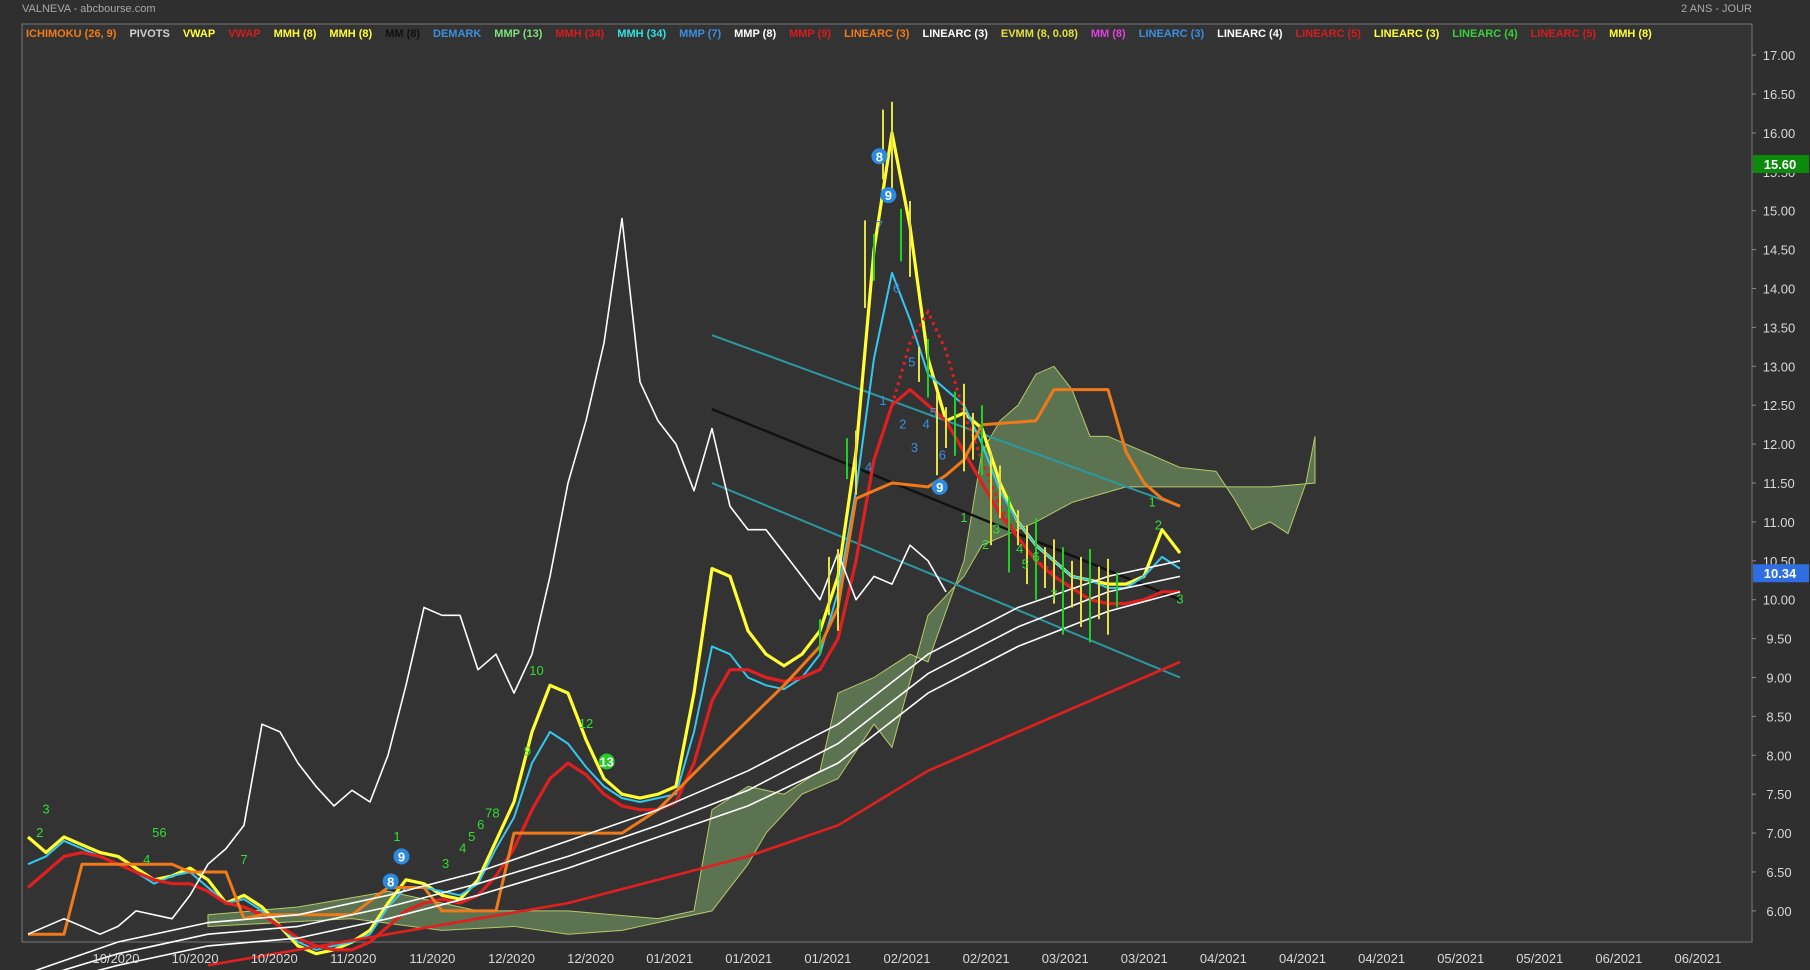 The width and height of the screenshot is (1810, 970). Describe the element at coordinates (1779, 211) in the screenshot. I see `y-tick-label: 15.00` at that location.